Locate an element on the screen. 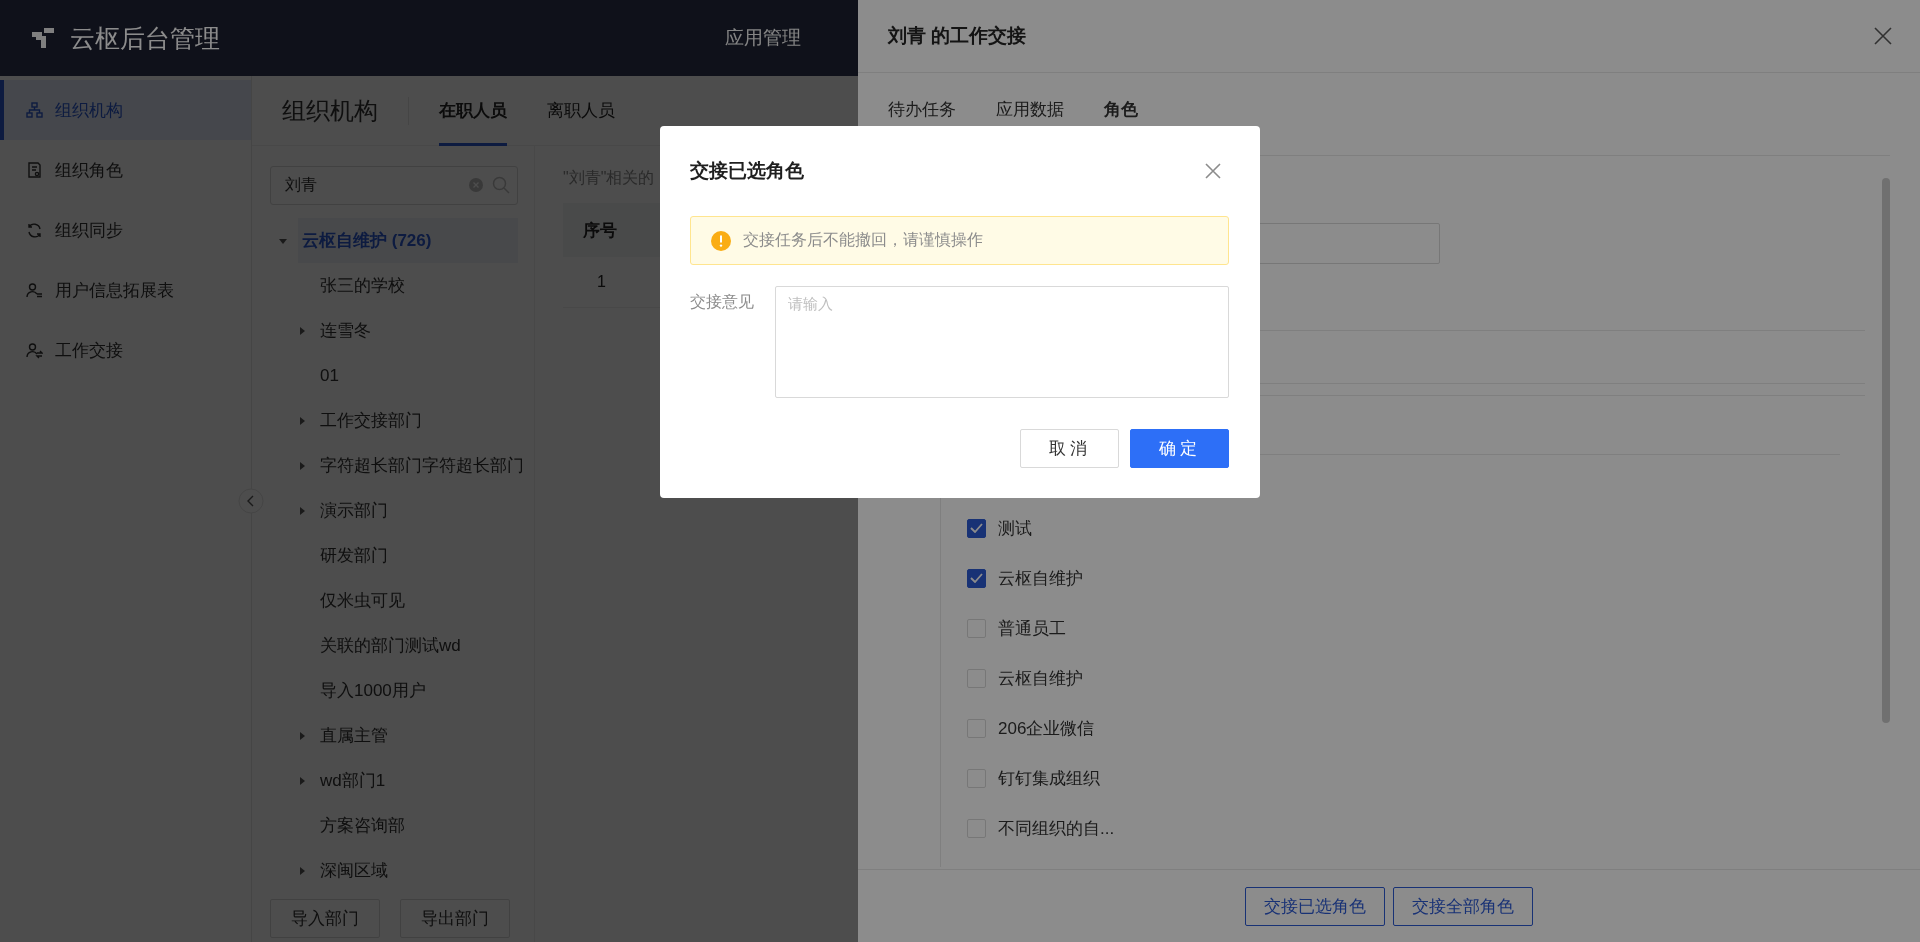  column-header: 序号 is located at coordinates (600, 230).